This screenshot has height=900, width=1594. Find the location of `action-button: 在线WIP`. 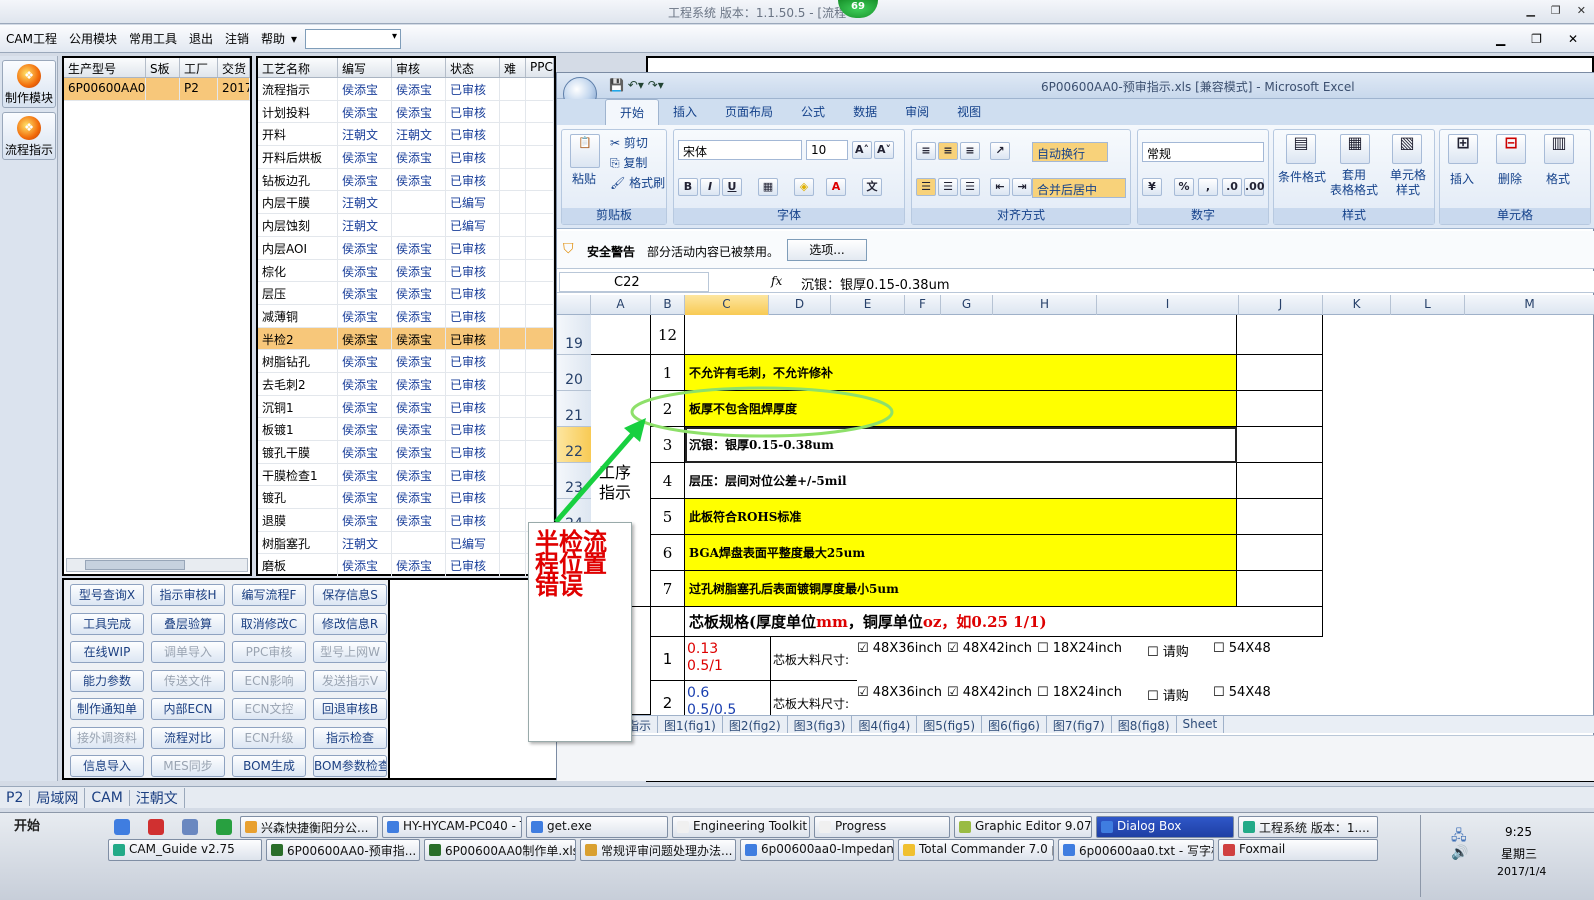

action-button: 在线WIP is located at coordinates (107, 652).